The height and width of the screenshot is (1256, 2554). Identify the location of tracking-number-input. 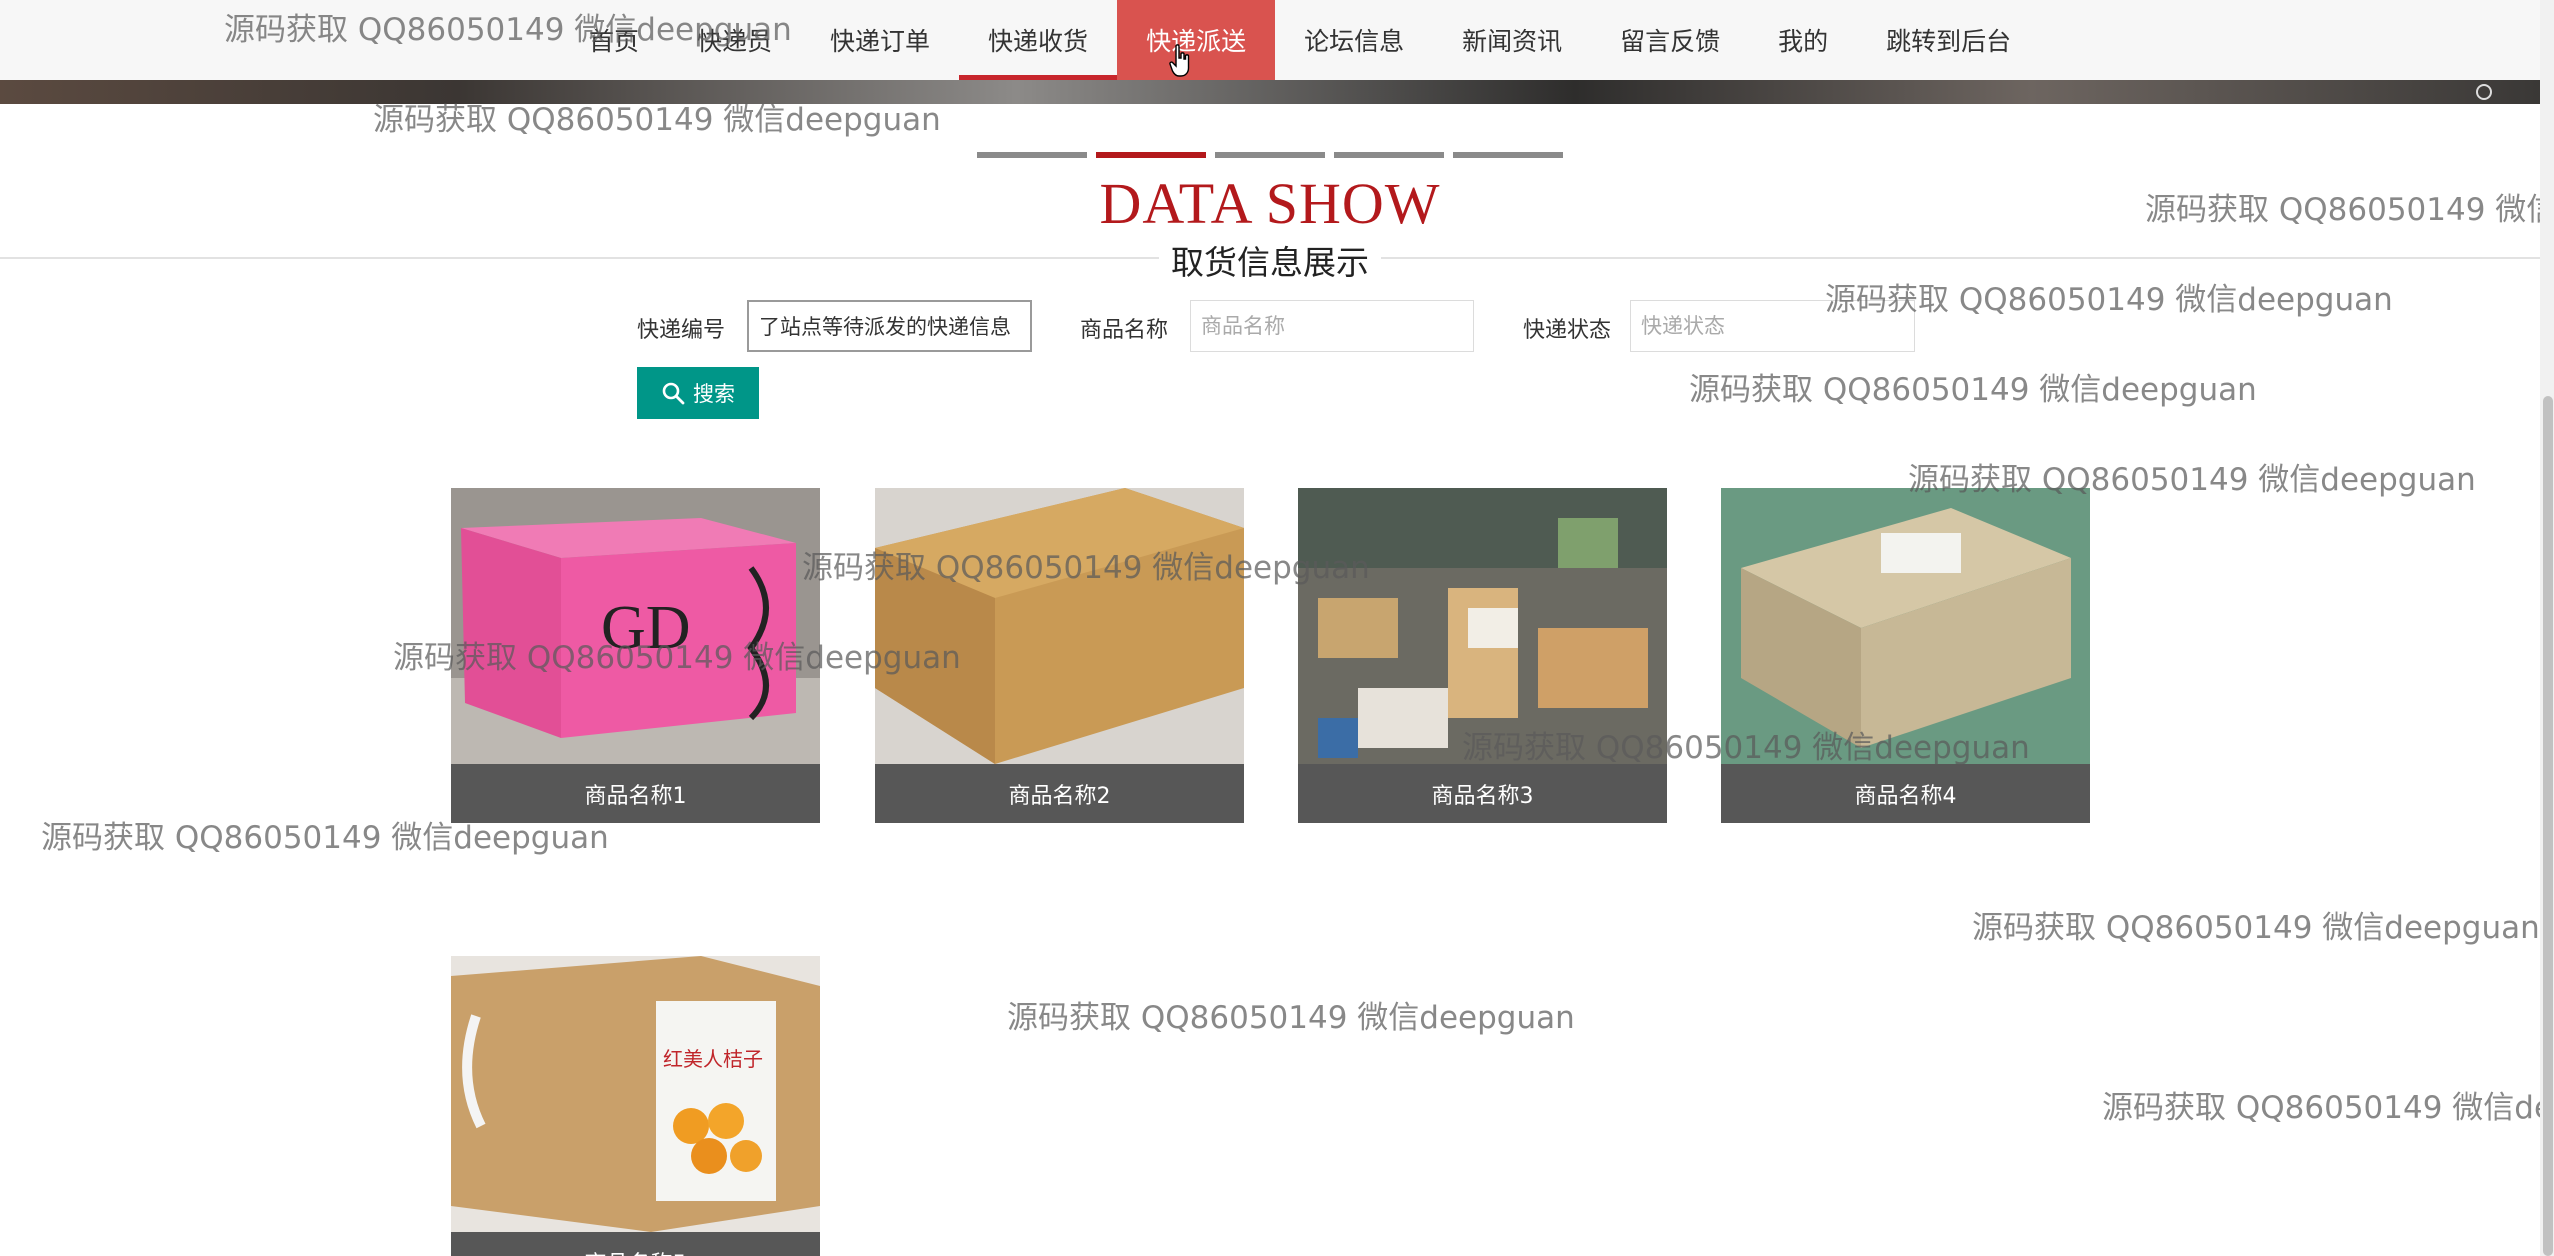
(889, 326).